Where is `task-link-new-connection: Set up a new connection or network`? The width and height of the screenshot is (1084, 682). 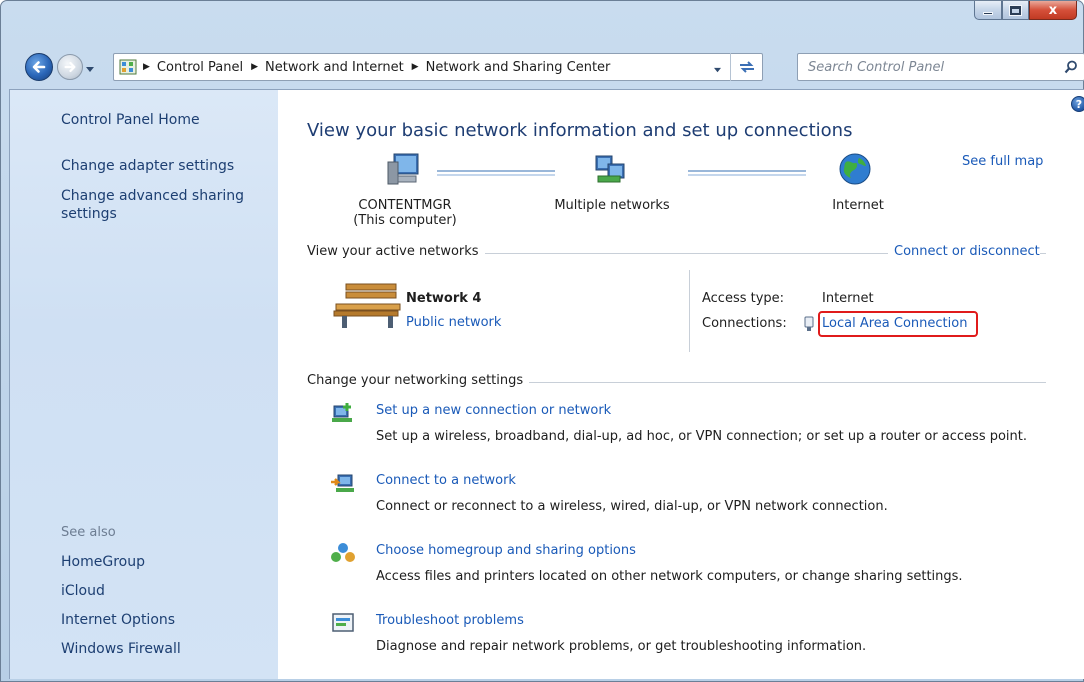 task-link-new-connection: Set up a new connection or network is located at coordinates (493, 410).